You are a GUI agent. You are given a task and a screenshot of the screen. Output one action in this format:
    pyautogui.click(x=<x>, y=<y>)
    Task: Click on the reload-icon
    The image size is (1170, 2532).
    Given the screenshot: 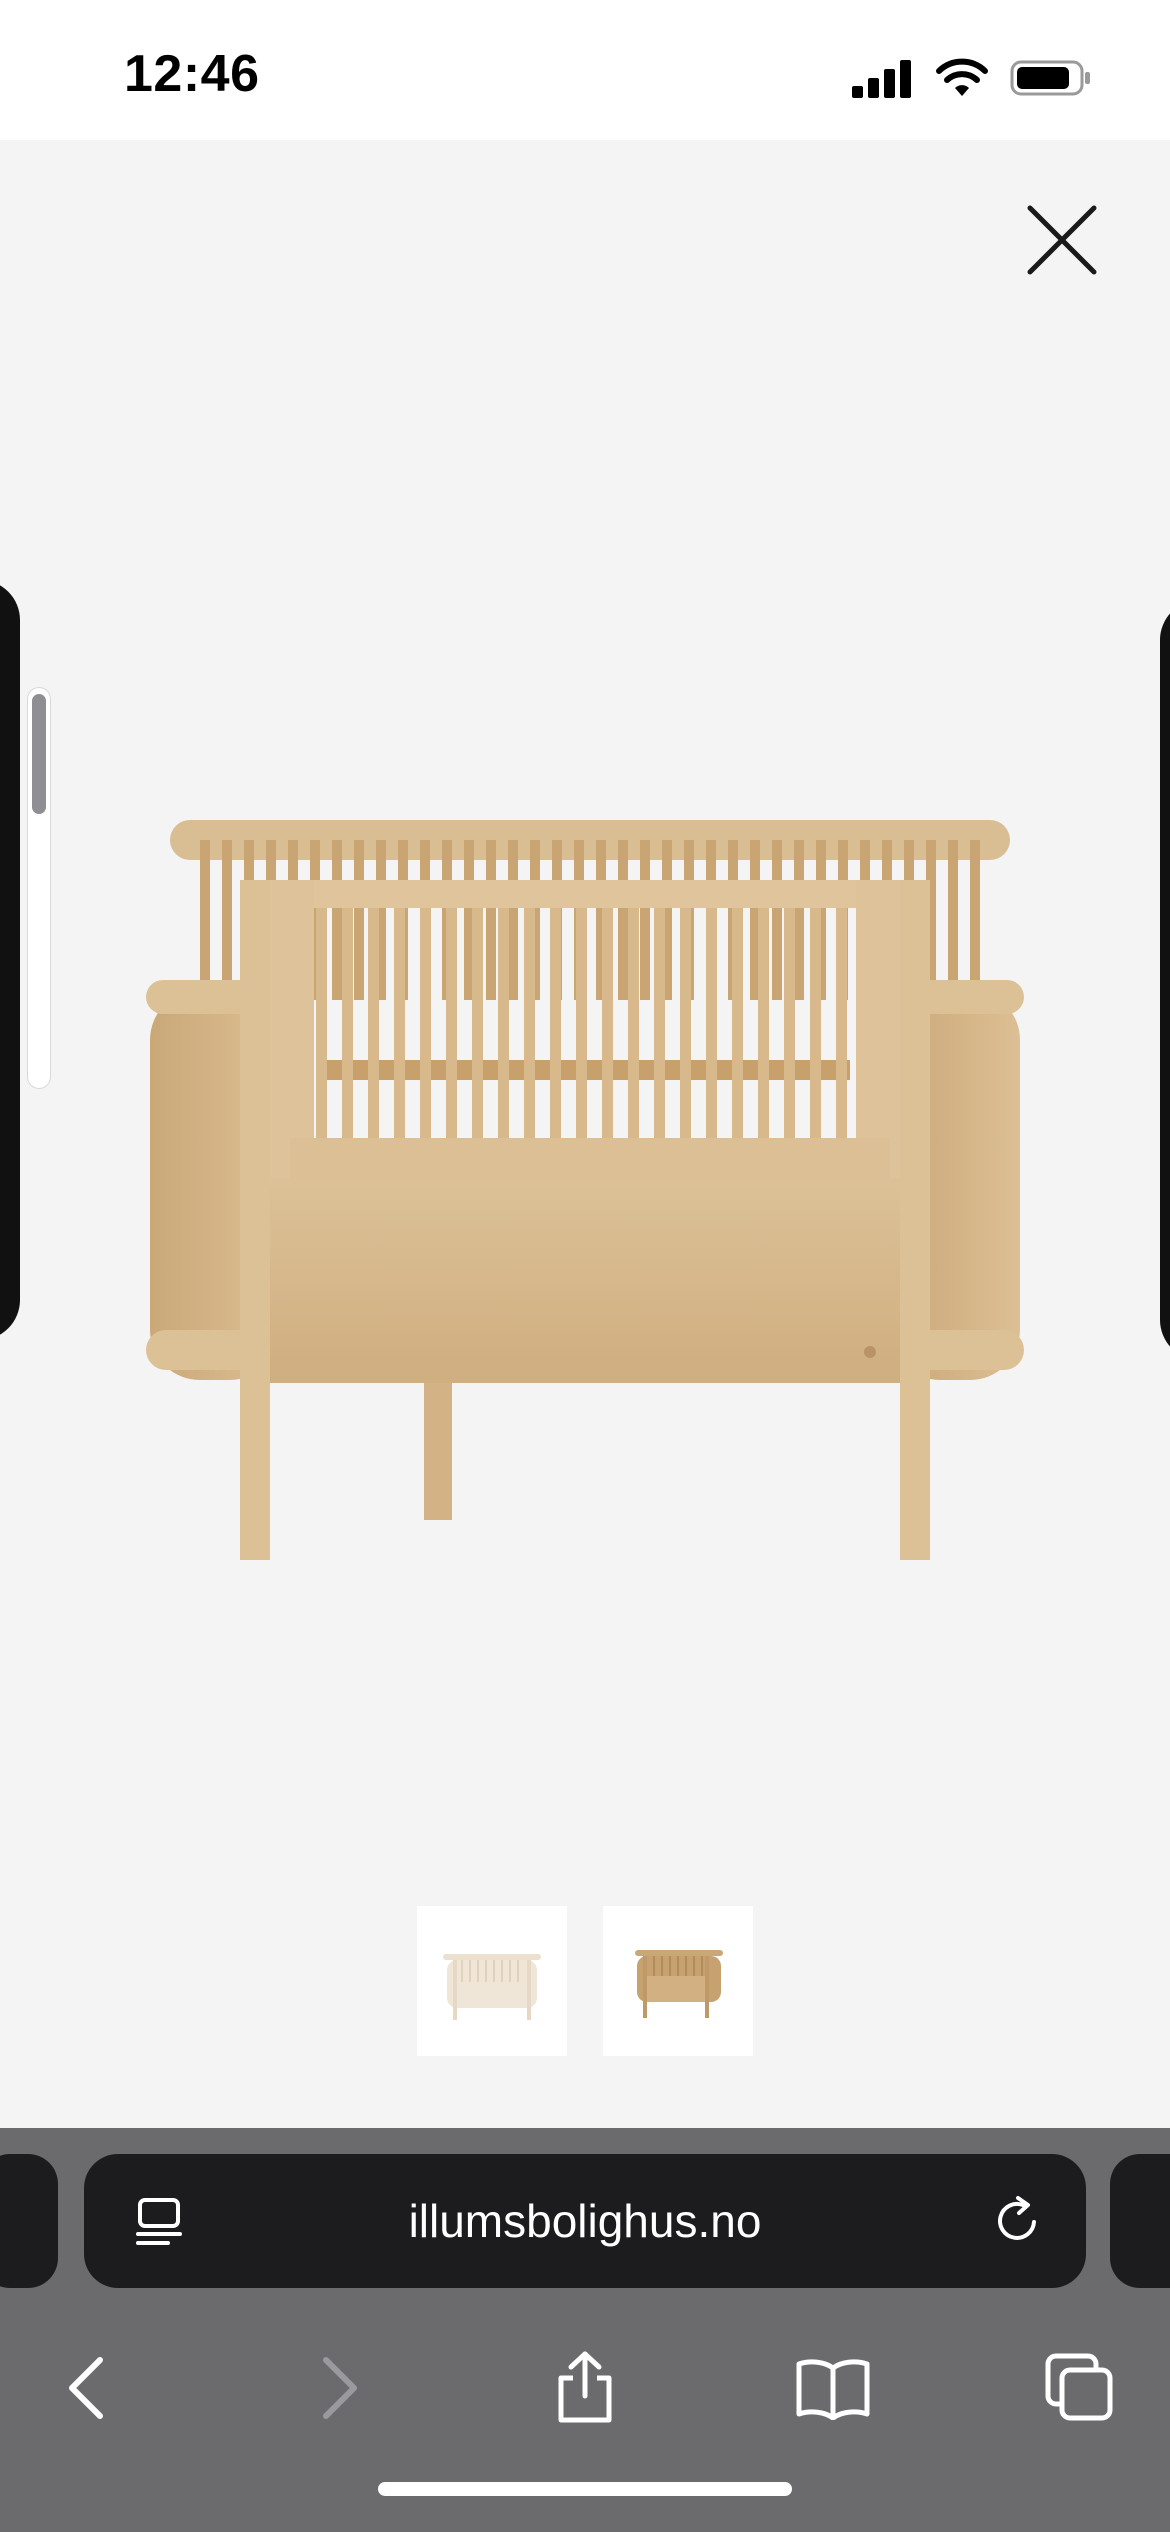 What is the action you would take?
    pyautogui.click(x=1018, y=2220)
    